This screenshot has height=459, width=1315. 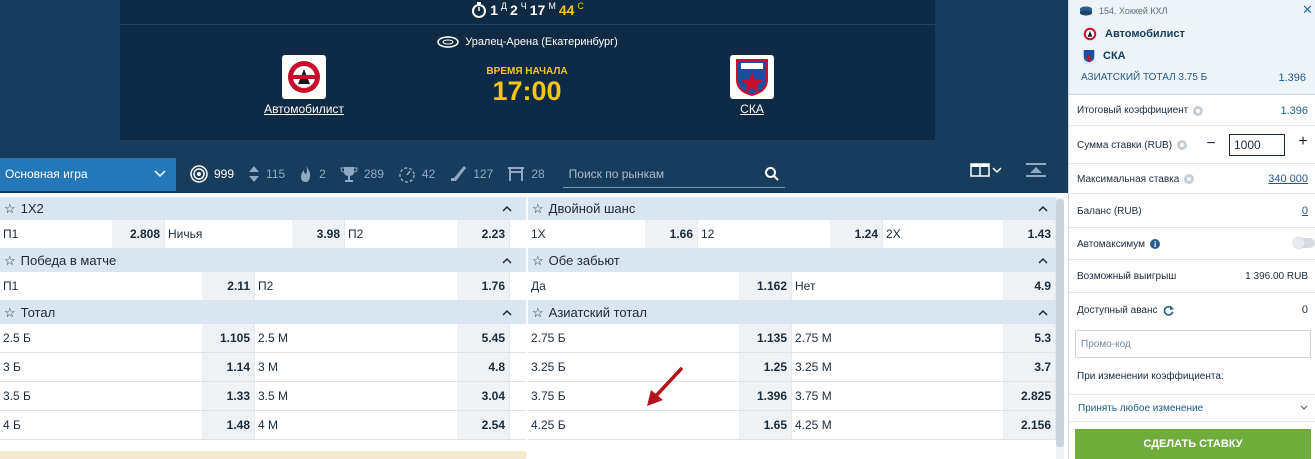 What do you see at coordinates (263, 208) in the screenshot?
I see `market-header: ☆ 1X2` at bounding box center [263, 208].